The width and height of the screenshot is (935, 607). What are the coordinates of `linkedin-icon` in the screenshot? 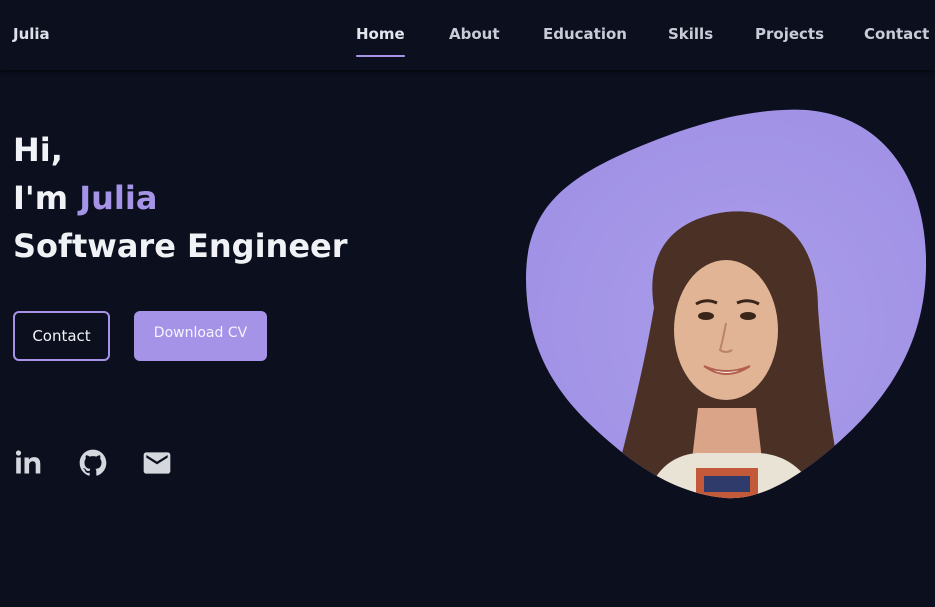 It's located at (28, 462).